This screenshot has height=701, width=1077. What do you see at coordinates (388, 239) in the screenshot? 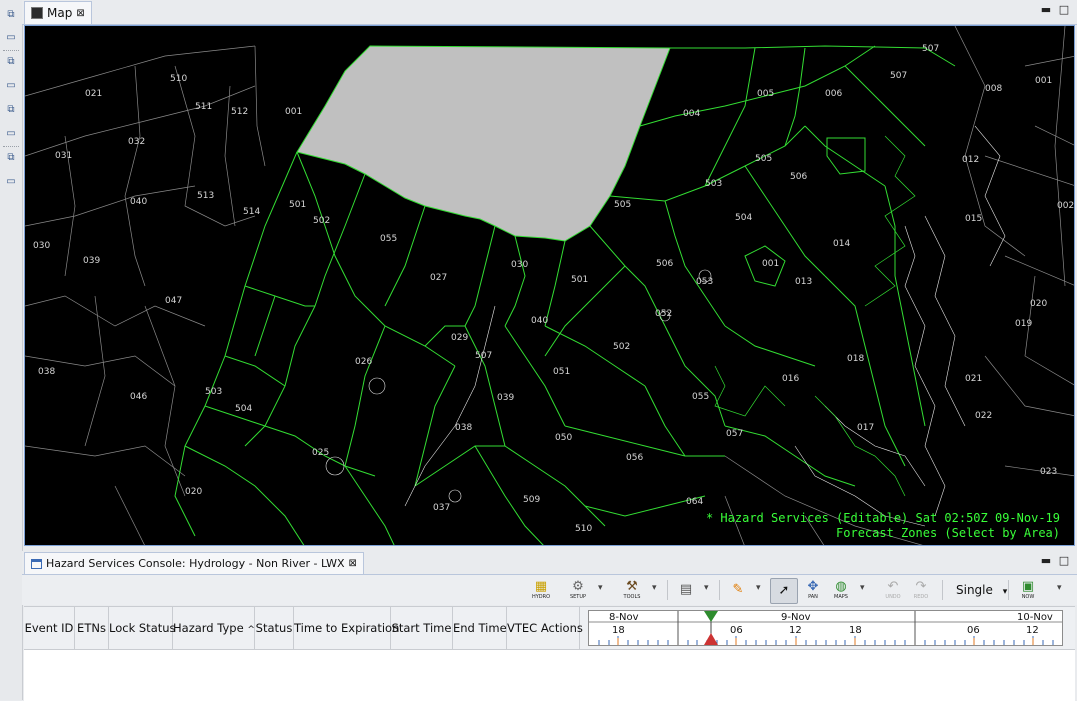
I see `zone-label: 055` at bounding box center [388, 239].